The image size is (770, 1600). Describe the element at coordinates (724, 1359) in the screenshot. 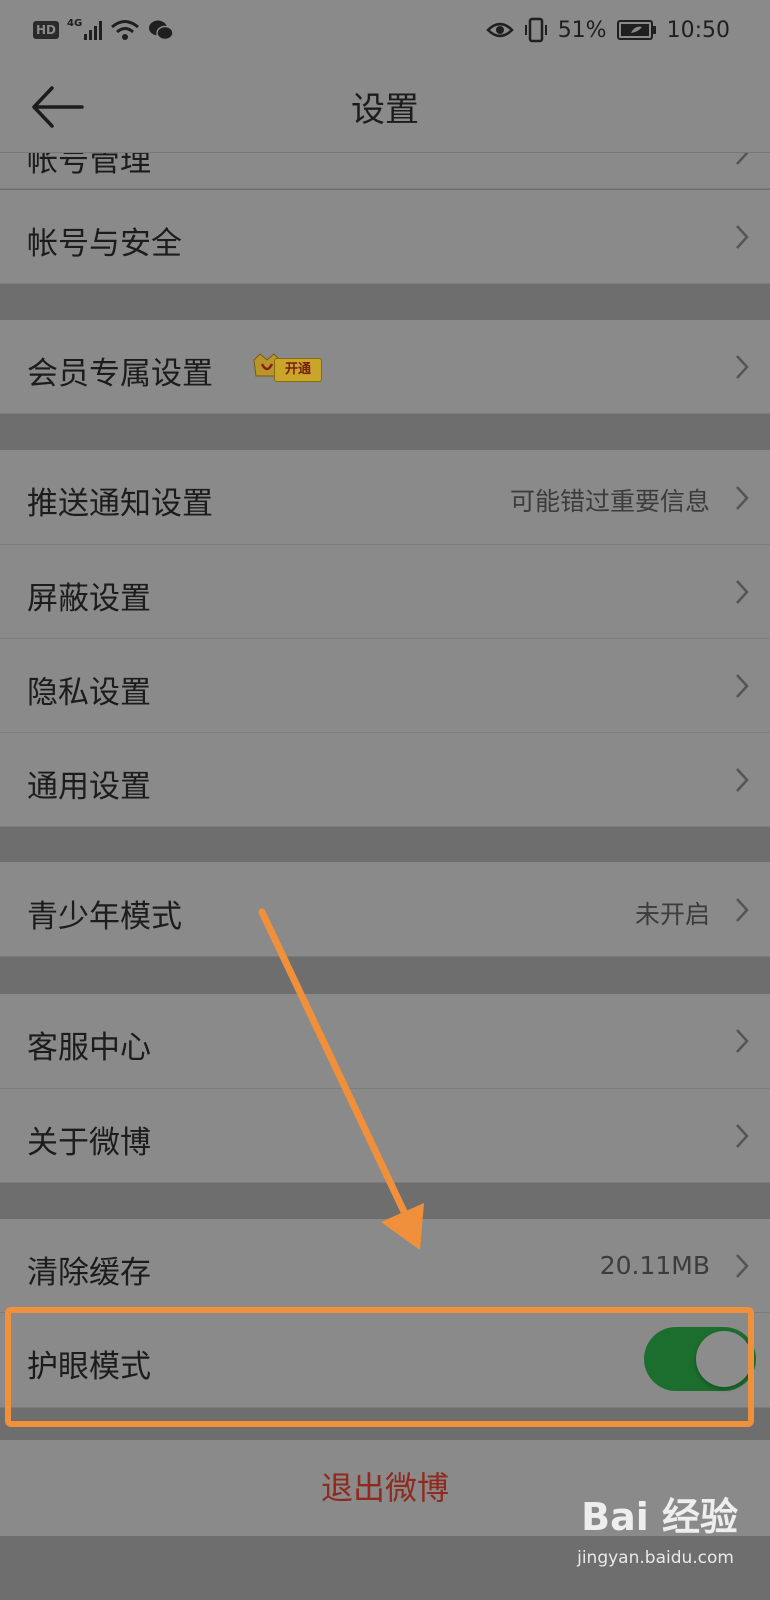

I see `toggle-knob` at that location.